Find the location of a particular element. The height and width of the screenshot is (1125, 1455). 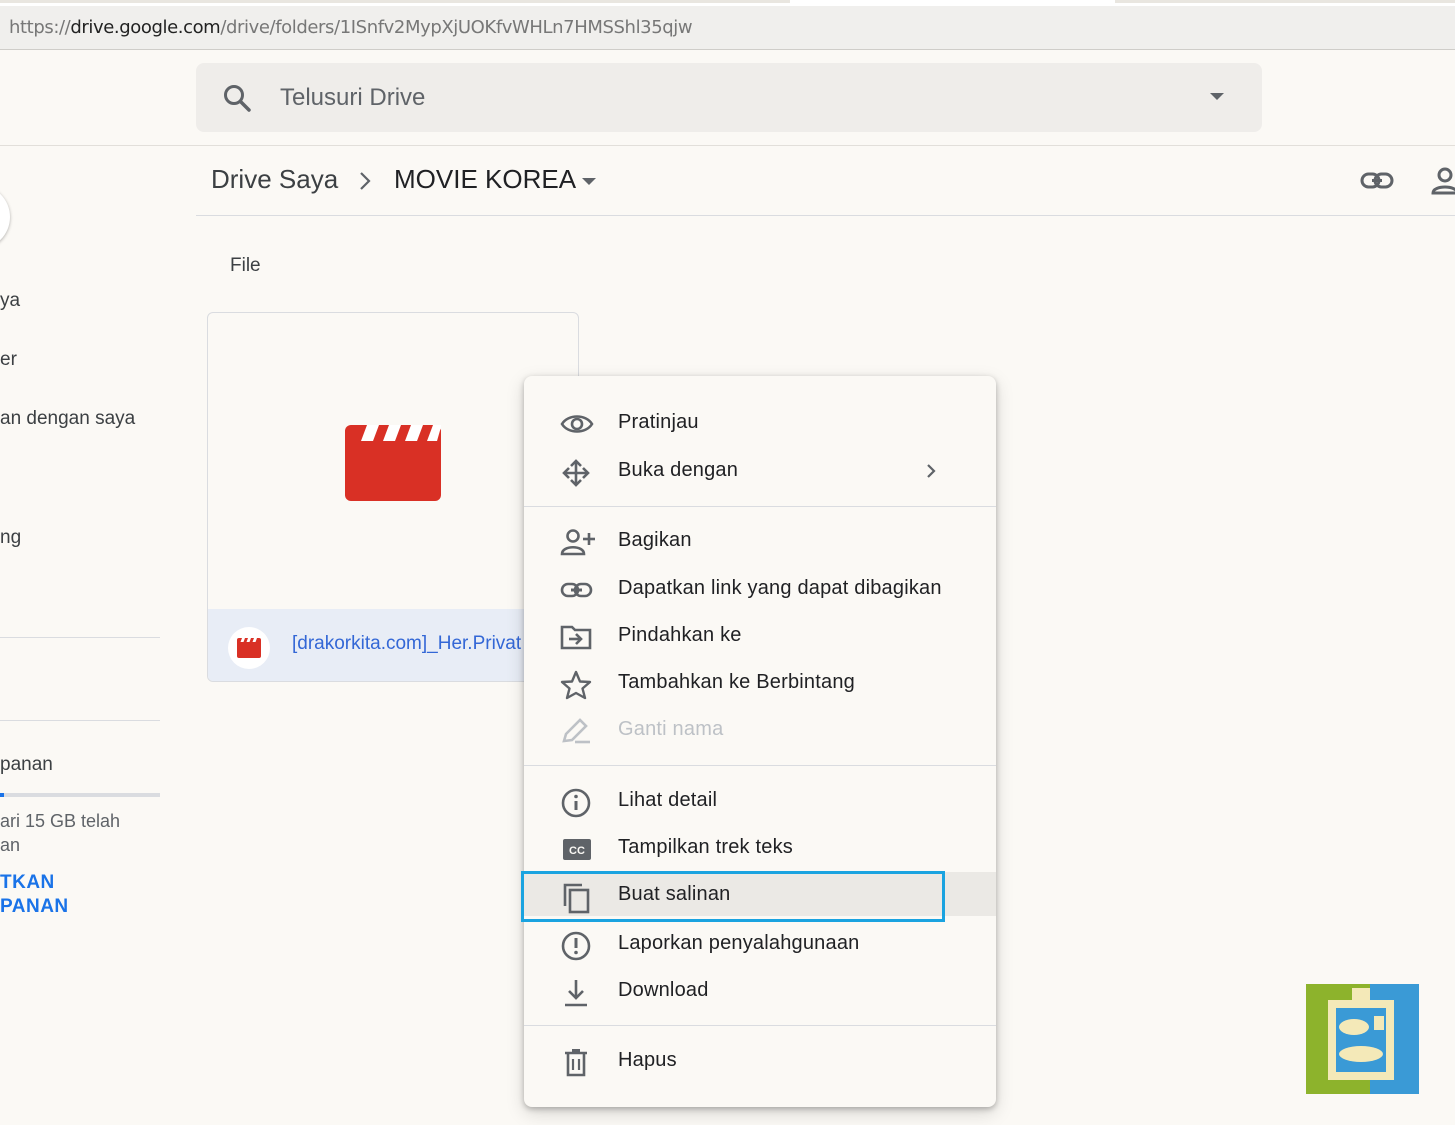

file-name: [drakorkita.com]_Her.Privat is located at coordinates (406, 644).